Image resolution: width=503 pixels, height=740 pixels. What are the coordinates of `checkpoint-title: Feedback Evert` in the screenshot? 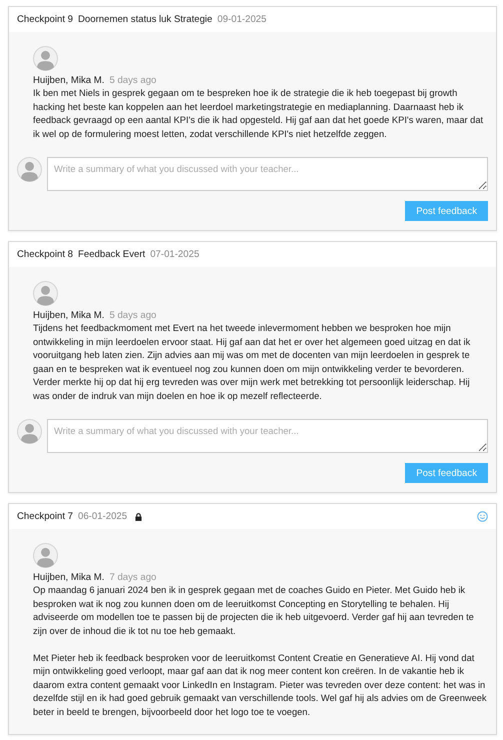 It's located at (112, 254).